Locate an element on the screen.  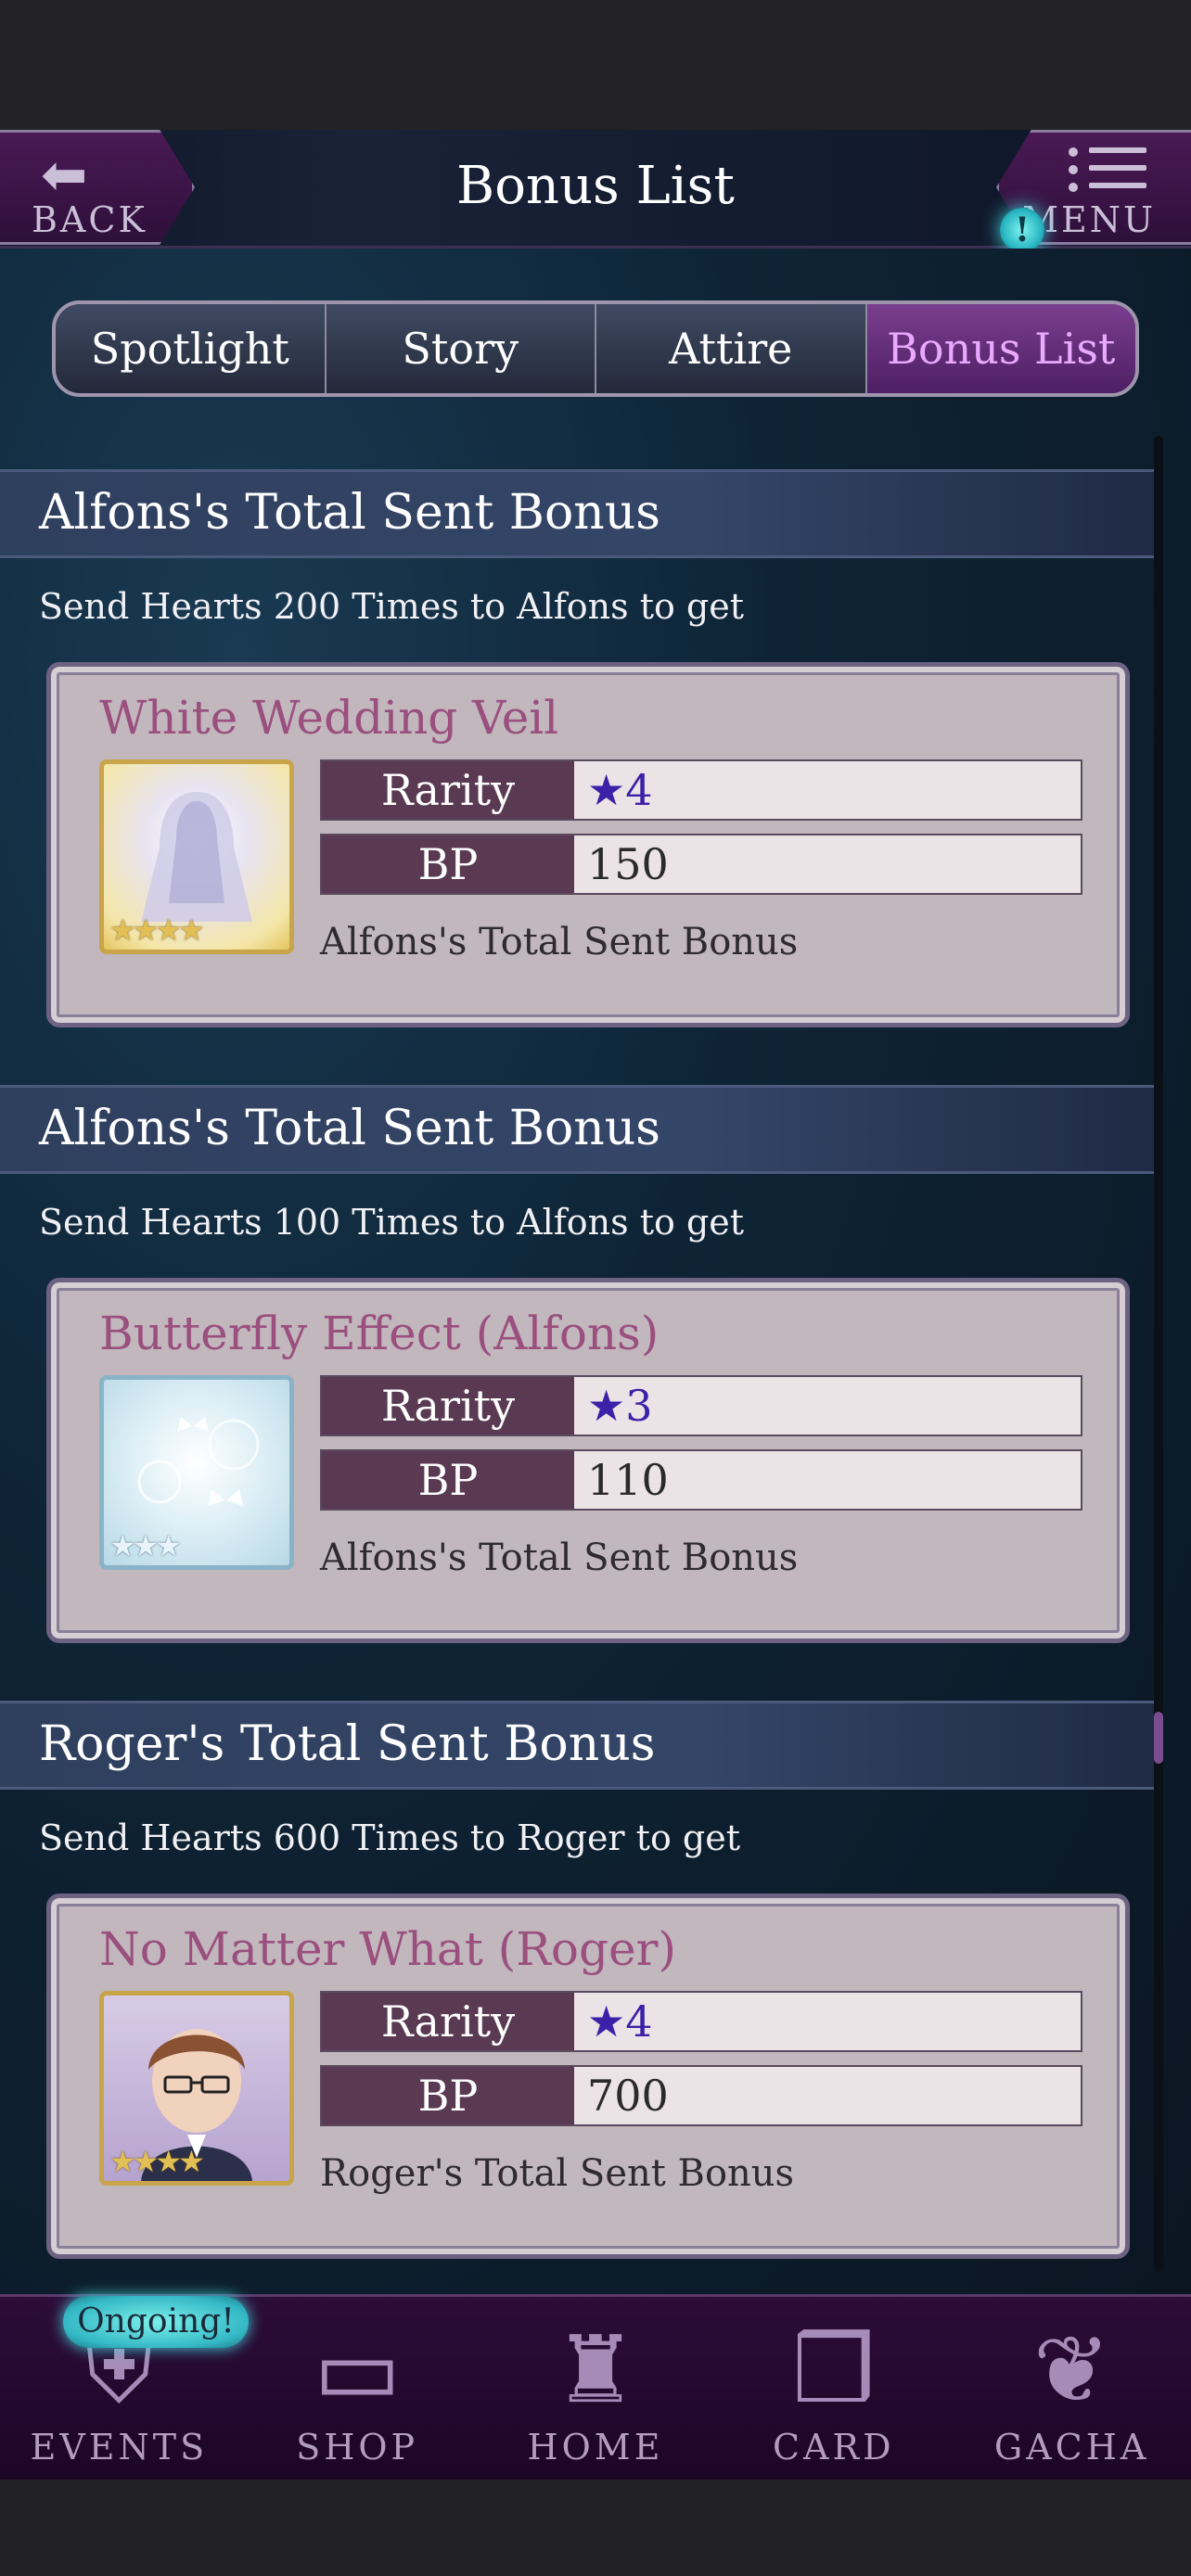
butterfly-item-thumbnail: ★★★ is located at coordinates (196, 1472).